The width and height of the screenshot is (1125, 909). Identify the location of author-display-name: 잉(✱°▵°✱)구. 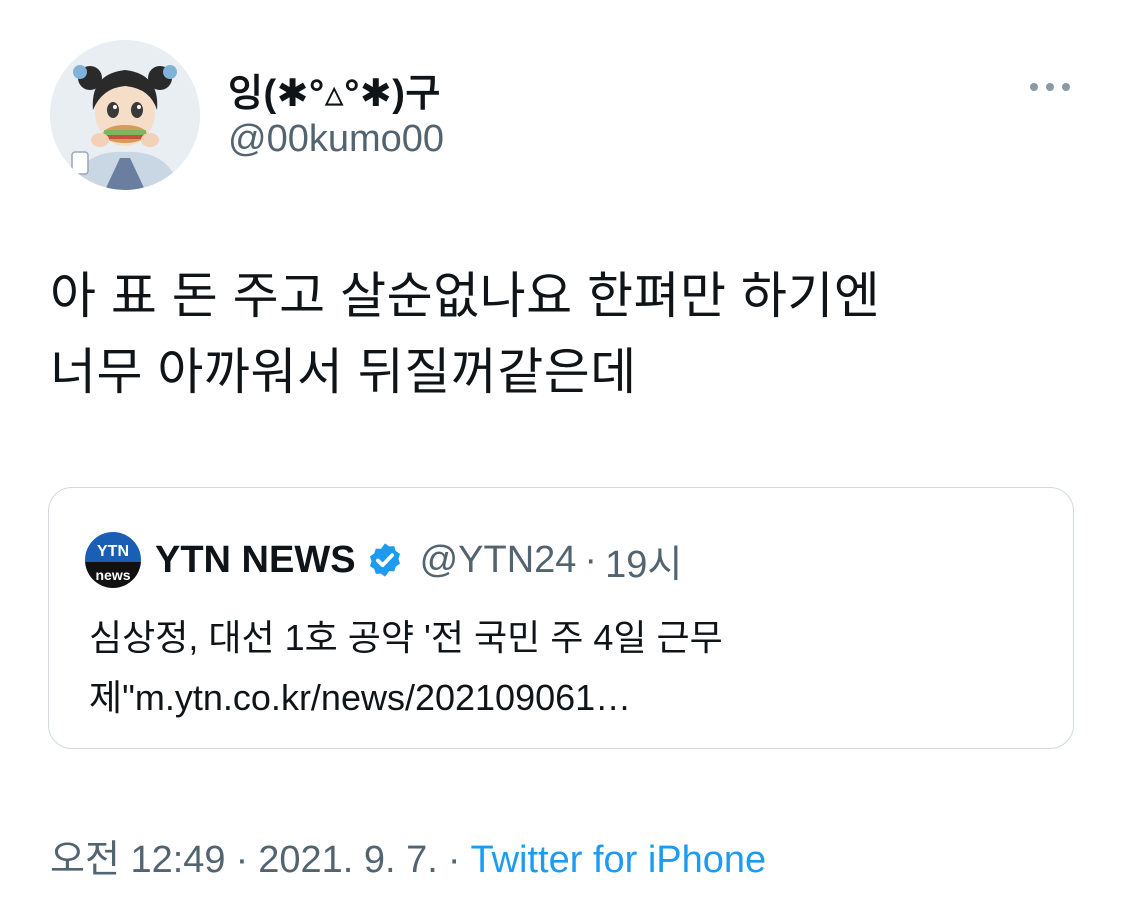
(334, 89).